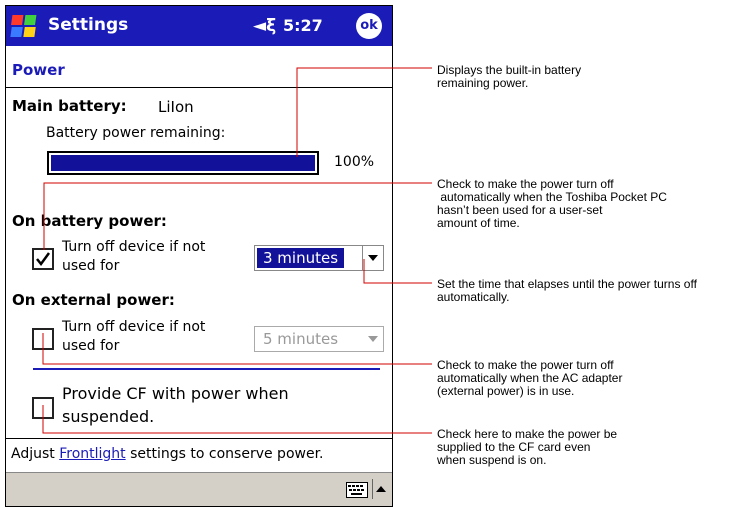 Image resolution: width=729 pixels, height=508 pixels. What do you see at coordinates (237, 349) in the screenshot?
I see `leader-ac-adapter` at bounding box center [237, 349].